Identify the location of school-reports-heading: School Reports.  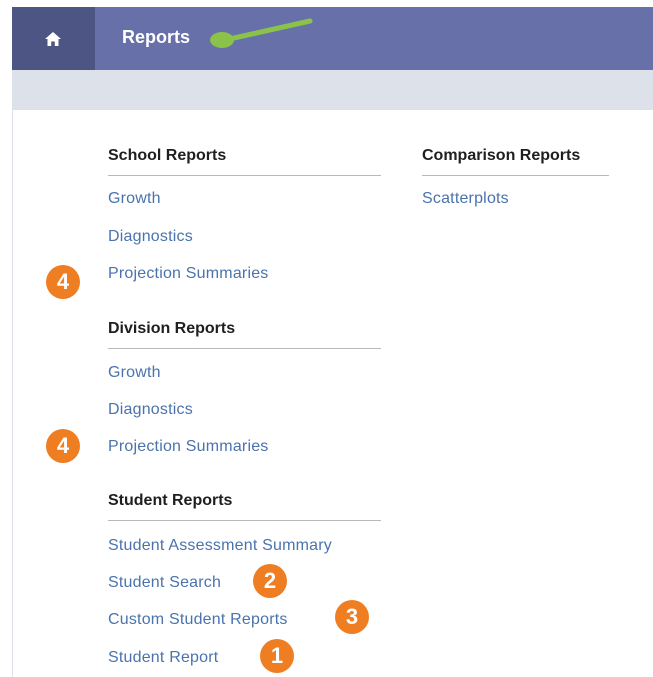
(167, 155).